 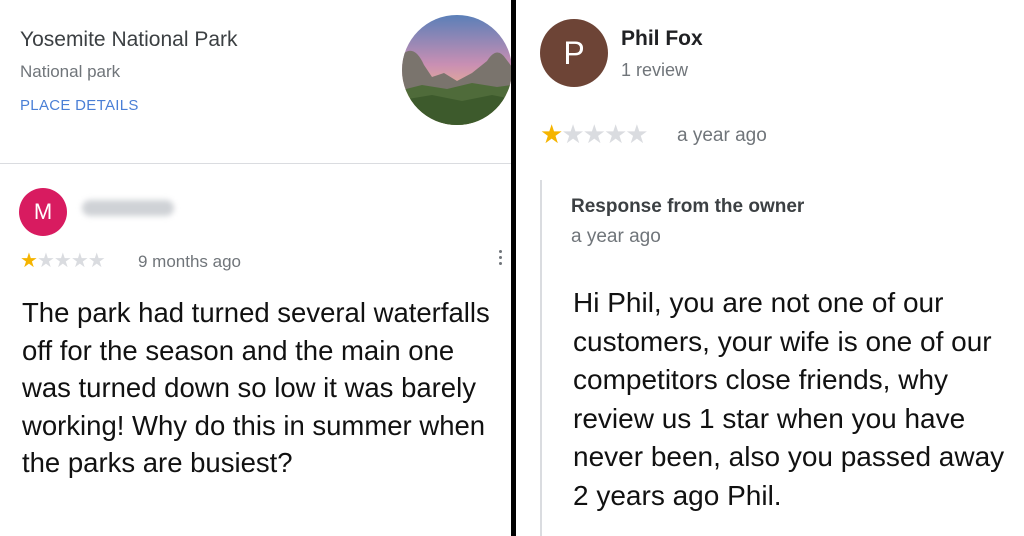 What do you see at coordinates (70, 71) in the screenshot?
I see `place-type: National park` at bounding box center [70, 71].